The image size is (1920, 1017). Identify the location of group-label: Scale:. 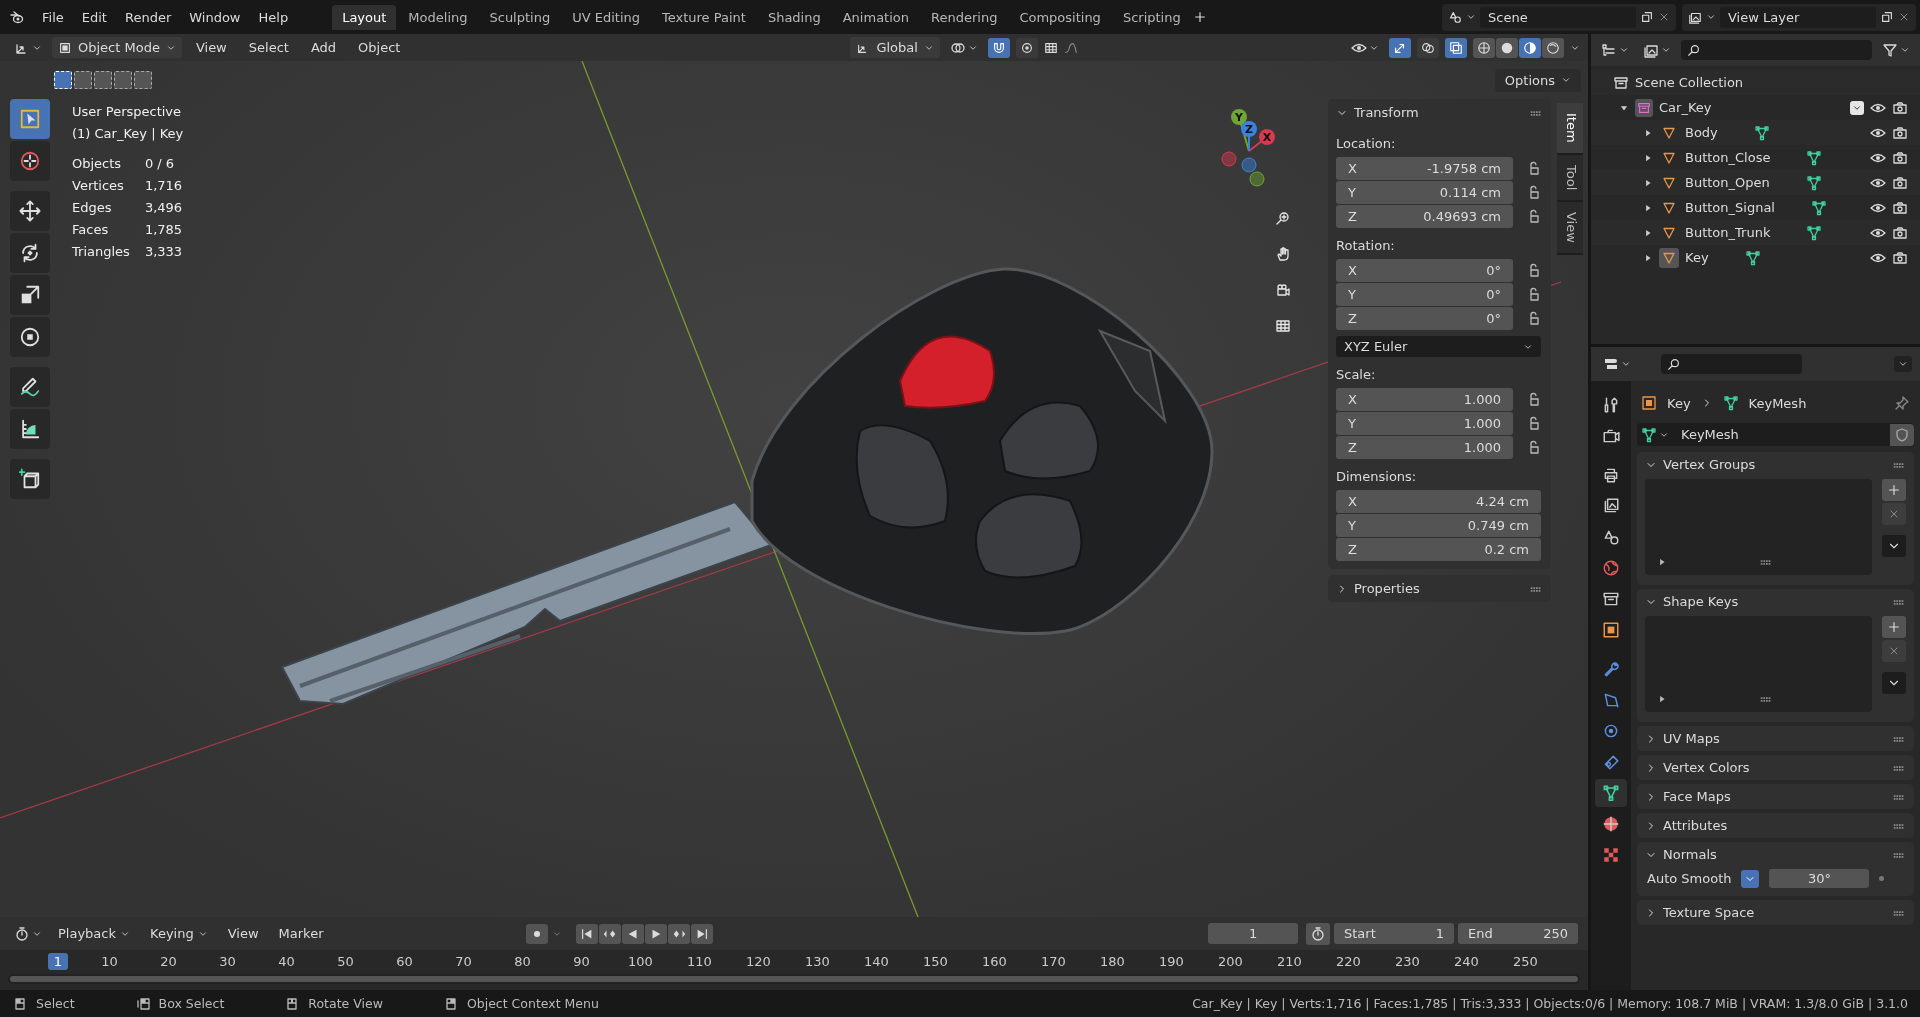
(1356, 374).